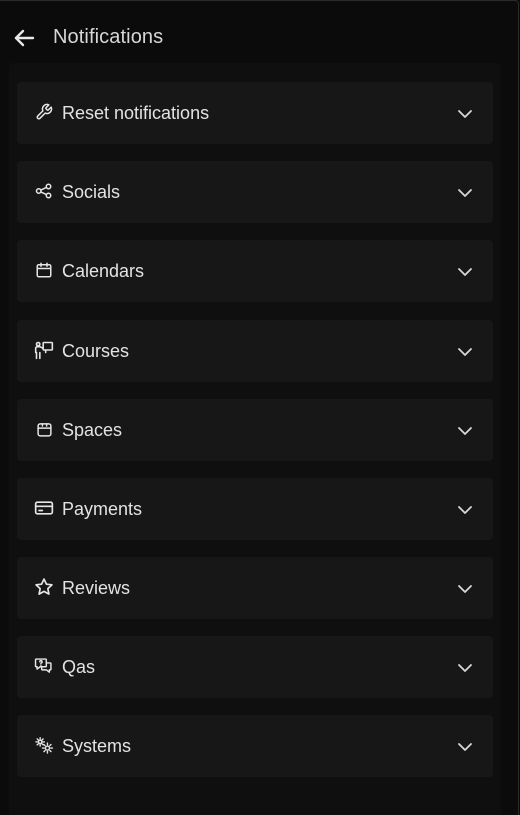  I want to click on section-label: Systems, so click(97, 746).